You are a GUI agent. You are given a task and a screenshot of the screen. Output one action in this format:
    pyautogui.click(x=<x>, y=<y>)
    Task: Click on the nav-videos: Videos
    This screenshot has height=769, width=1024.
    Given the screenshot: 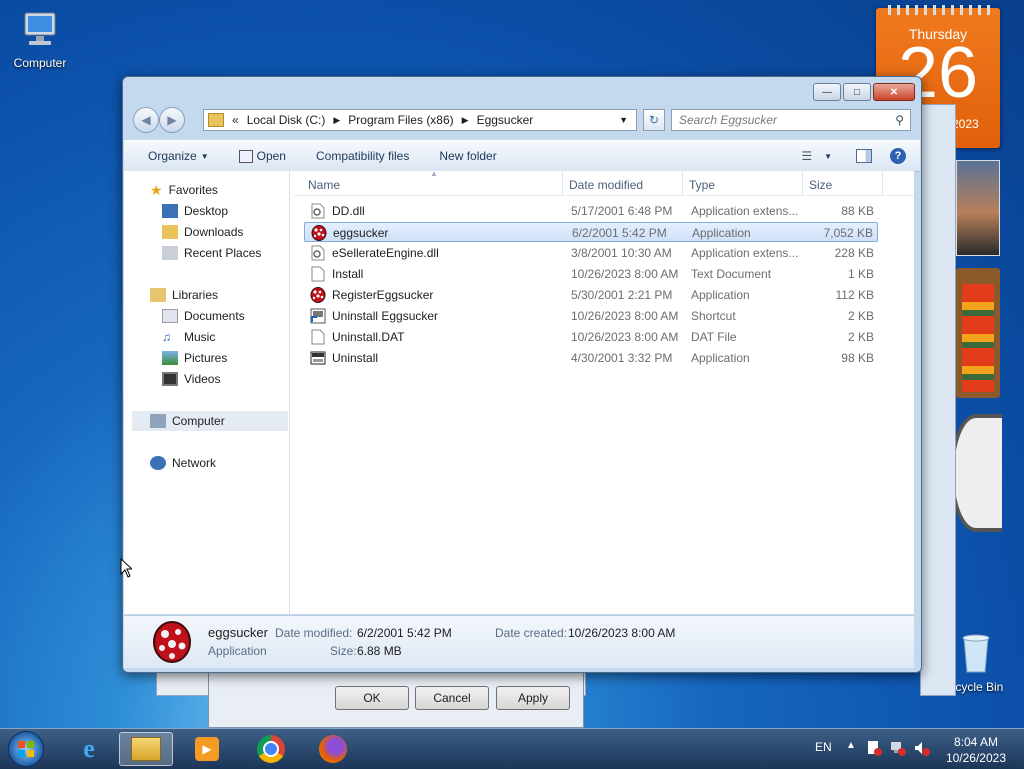 What is the action you would take?
    pyautogui.click(x=191, y=379)
    